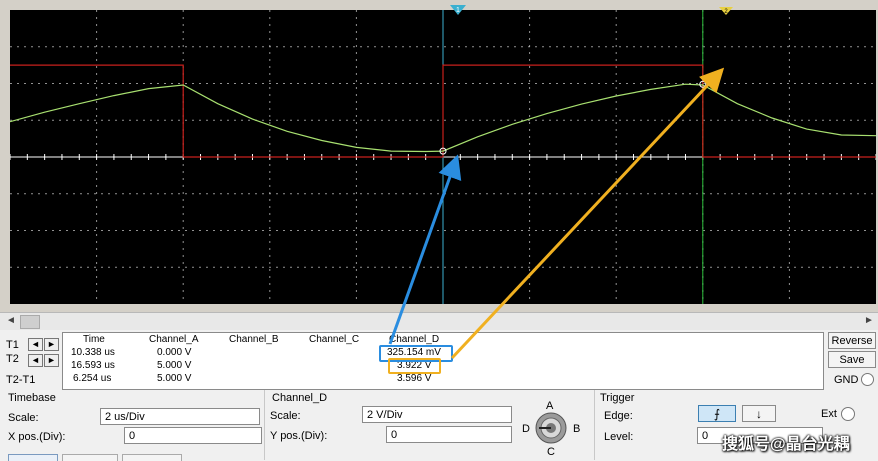 This screenshot has width=878, height=461. What do you see at coordinates (414, 366) in the screenshot?
I see `t2-channel-d-highlight` at bounding box center [414, 366].